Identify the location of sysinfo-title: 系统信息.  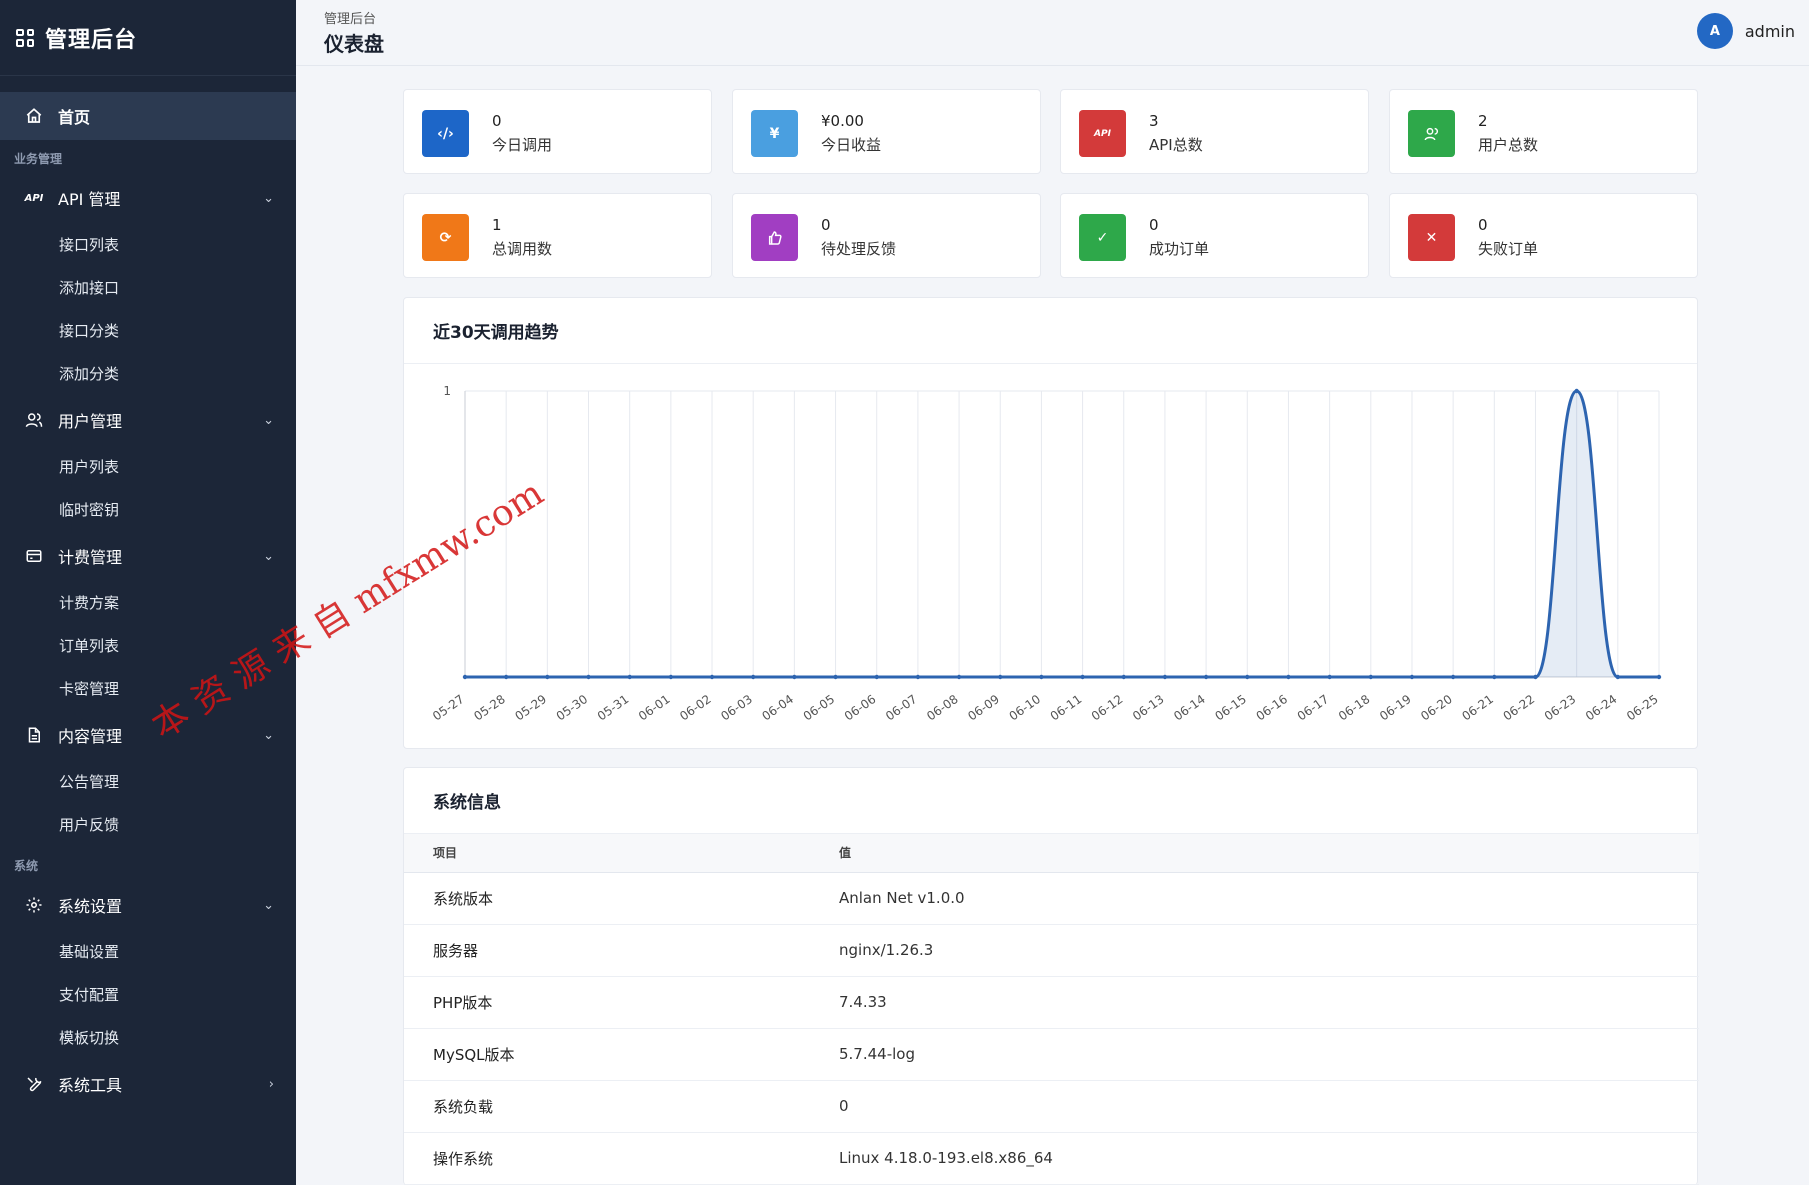
(1050, 801).